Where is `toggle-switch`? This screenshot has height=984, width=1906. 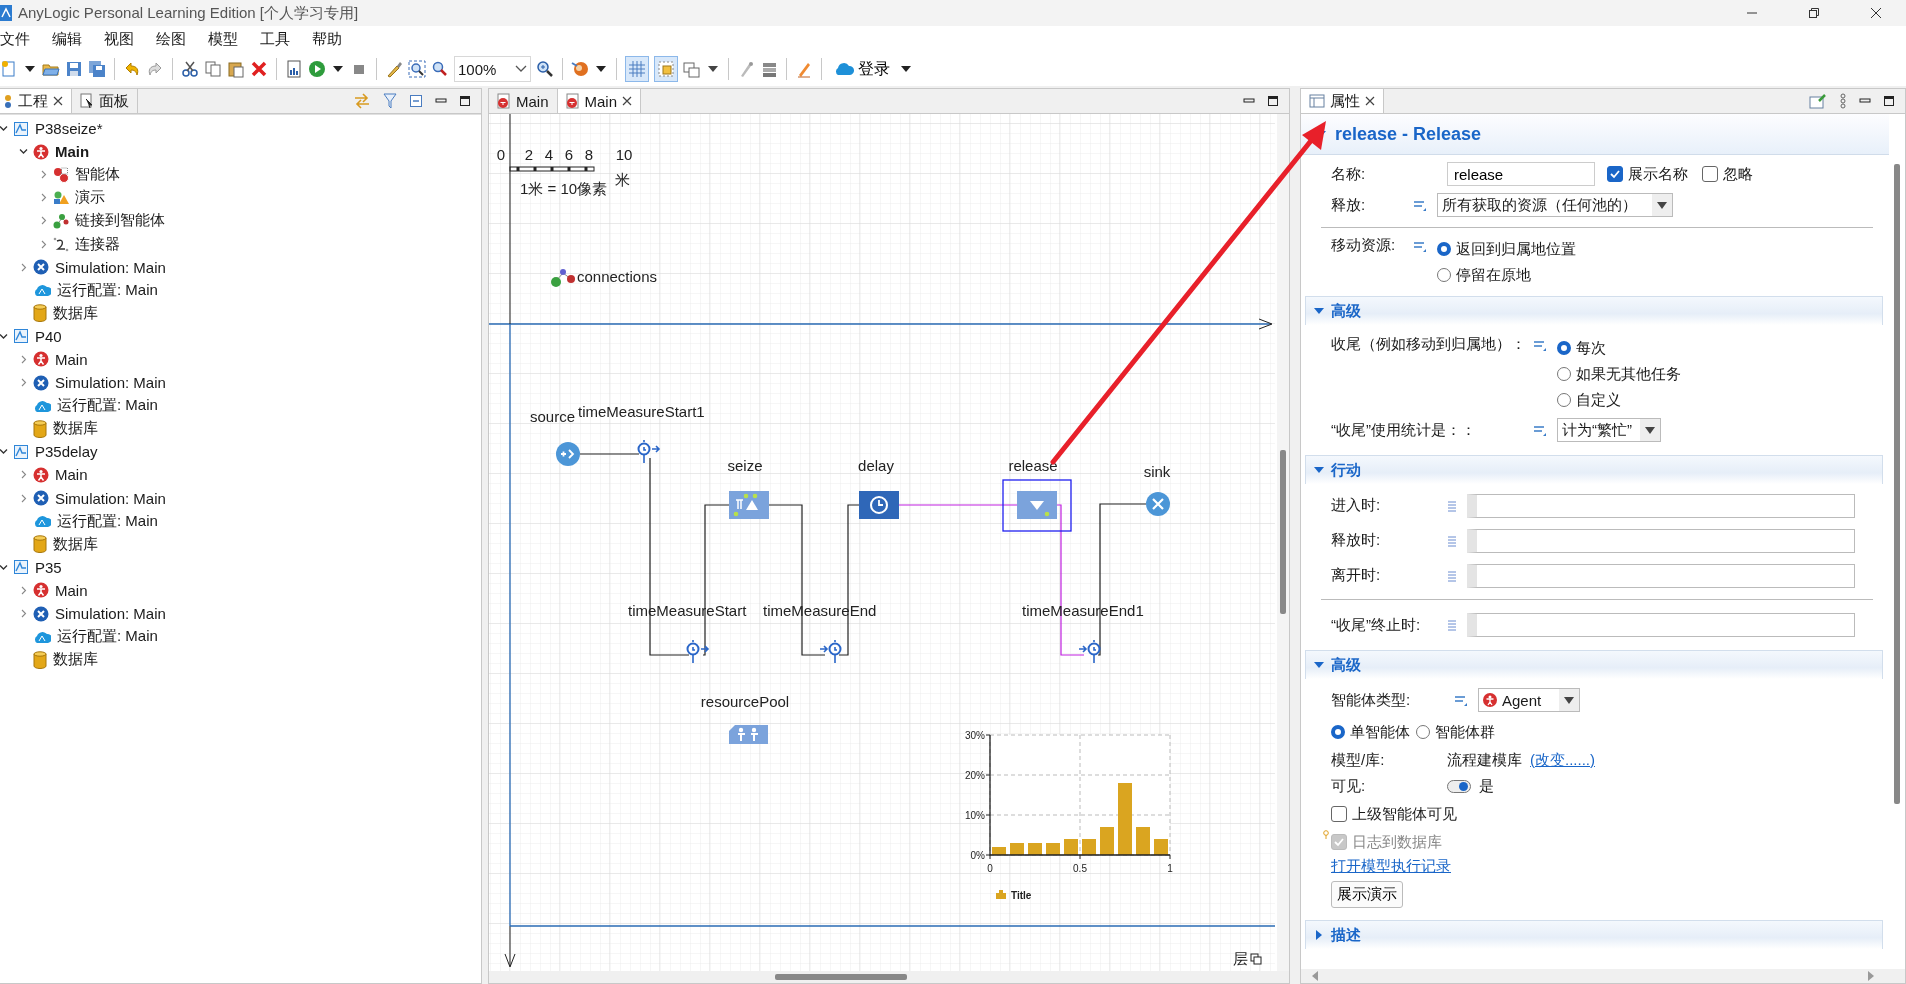
toggle-switch is located at coordinates (1459, 786).